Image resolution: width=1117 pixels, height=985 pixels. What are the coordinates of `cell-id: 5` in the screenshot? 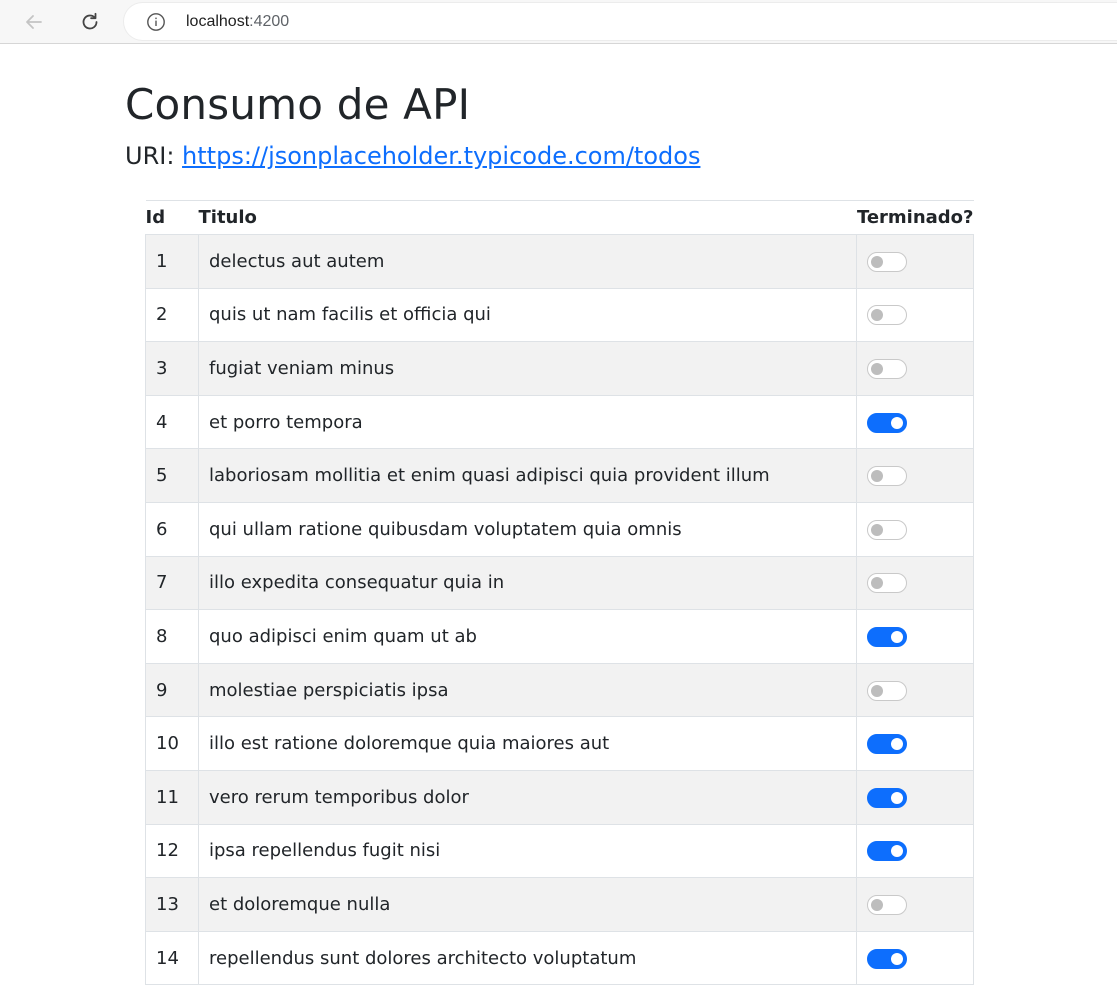 It's located at (172, 475).